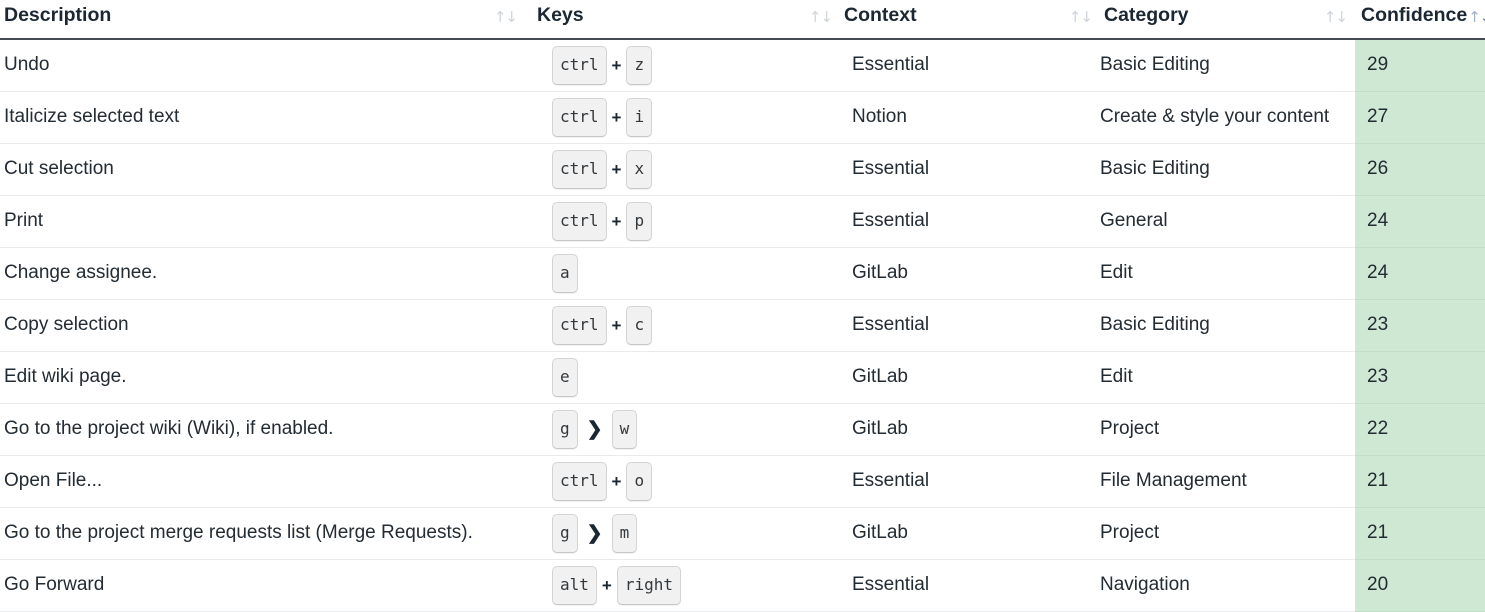  I want to click on key-combination: alt + right, so click(685, 585).